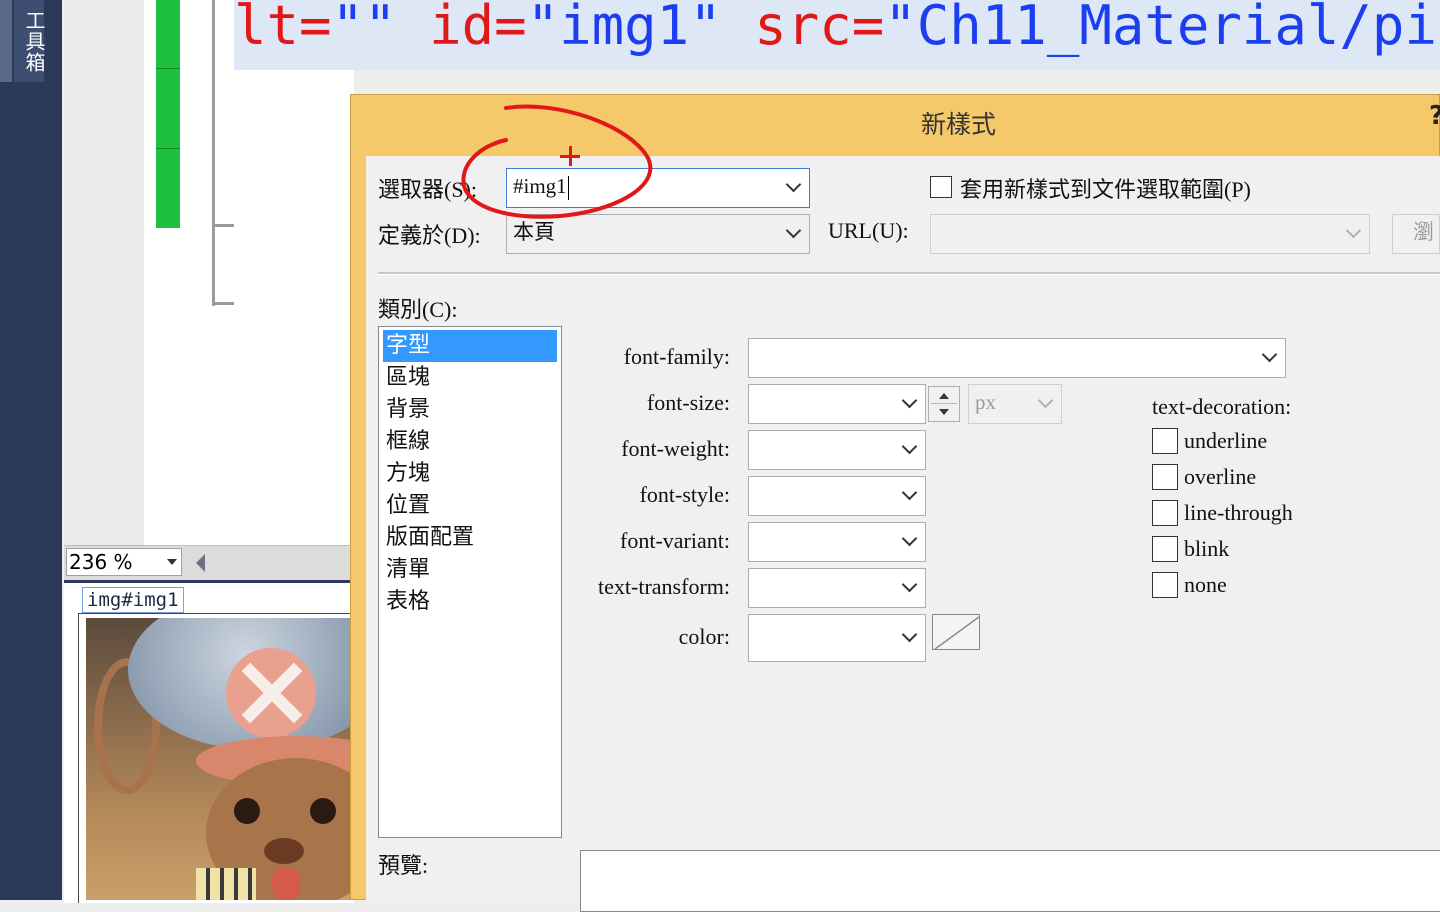  Describe the element at coordinates (941, 187) in the screenshot. I see `apply-style-checkbox` at that location.